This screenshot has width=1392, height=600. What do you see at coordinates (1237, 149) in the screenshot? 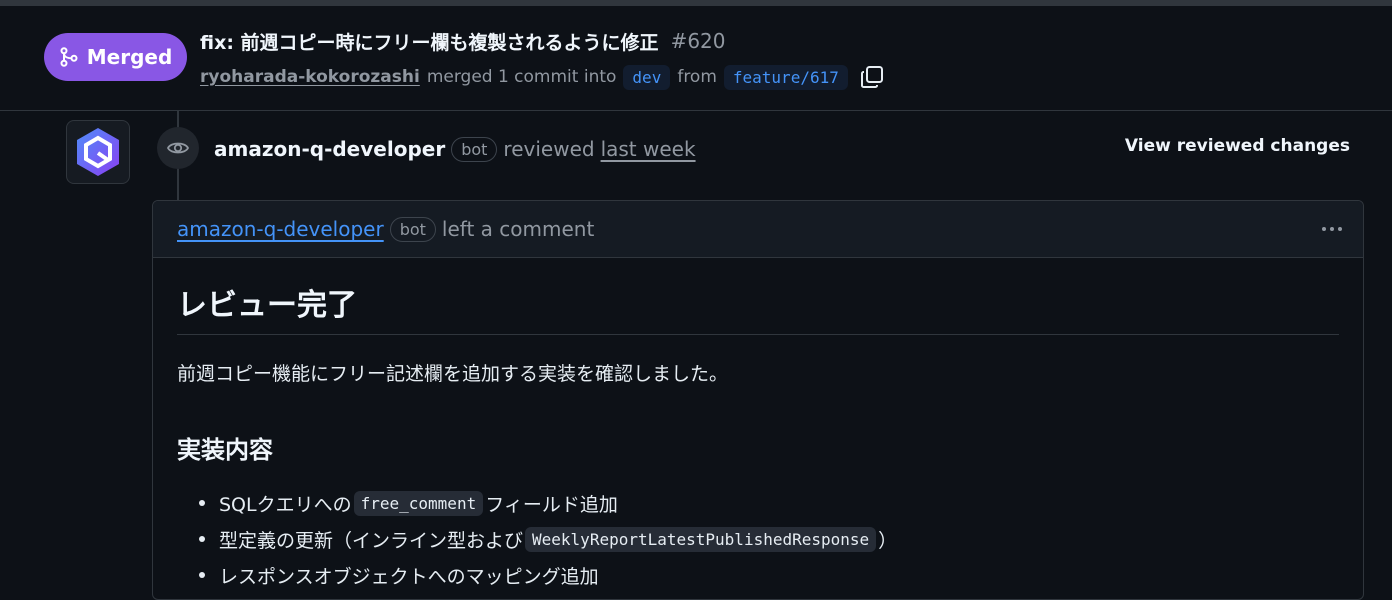
I see `view-reviewed-changes-button: View reviewed changes` at bounding box center [1237, 149].